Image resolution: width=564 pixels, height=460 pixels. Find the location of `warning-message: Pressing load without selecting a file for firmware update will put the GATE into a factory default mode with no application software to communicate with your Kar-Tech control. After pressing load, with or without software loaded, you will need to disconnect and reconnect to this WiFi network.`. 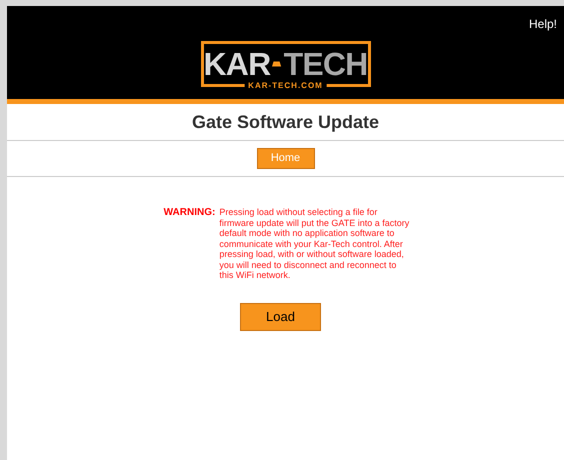

warning-message: Pressing load without selecting a file for firmware update will put the GATE into a factory default mode with no application software to communicate with your Kar-Tech control. After pressing load, with or without software loaded, you will need to disconnect and reconnect to this WiFi network. is located at coordinates (314, 243).